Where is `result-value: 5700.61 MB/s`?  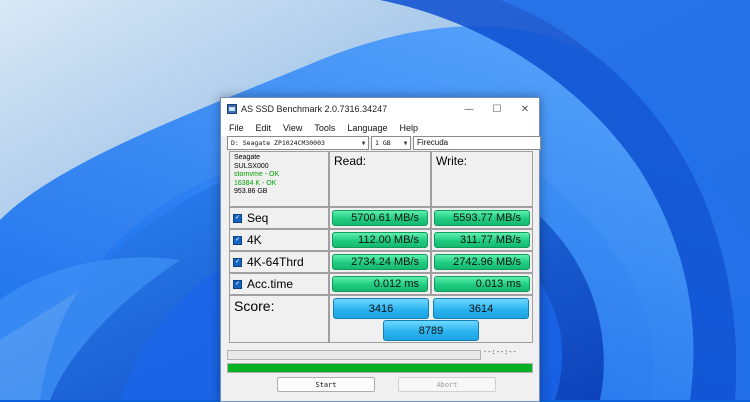 result-value: 5700.61 MB/s is located at coordinates (380, 218).